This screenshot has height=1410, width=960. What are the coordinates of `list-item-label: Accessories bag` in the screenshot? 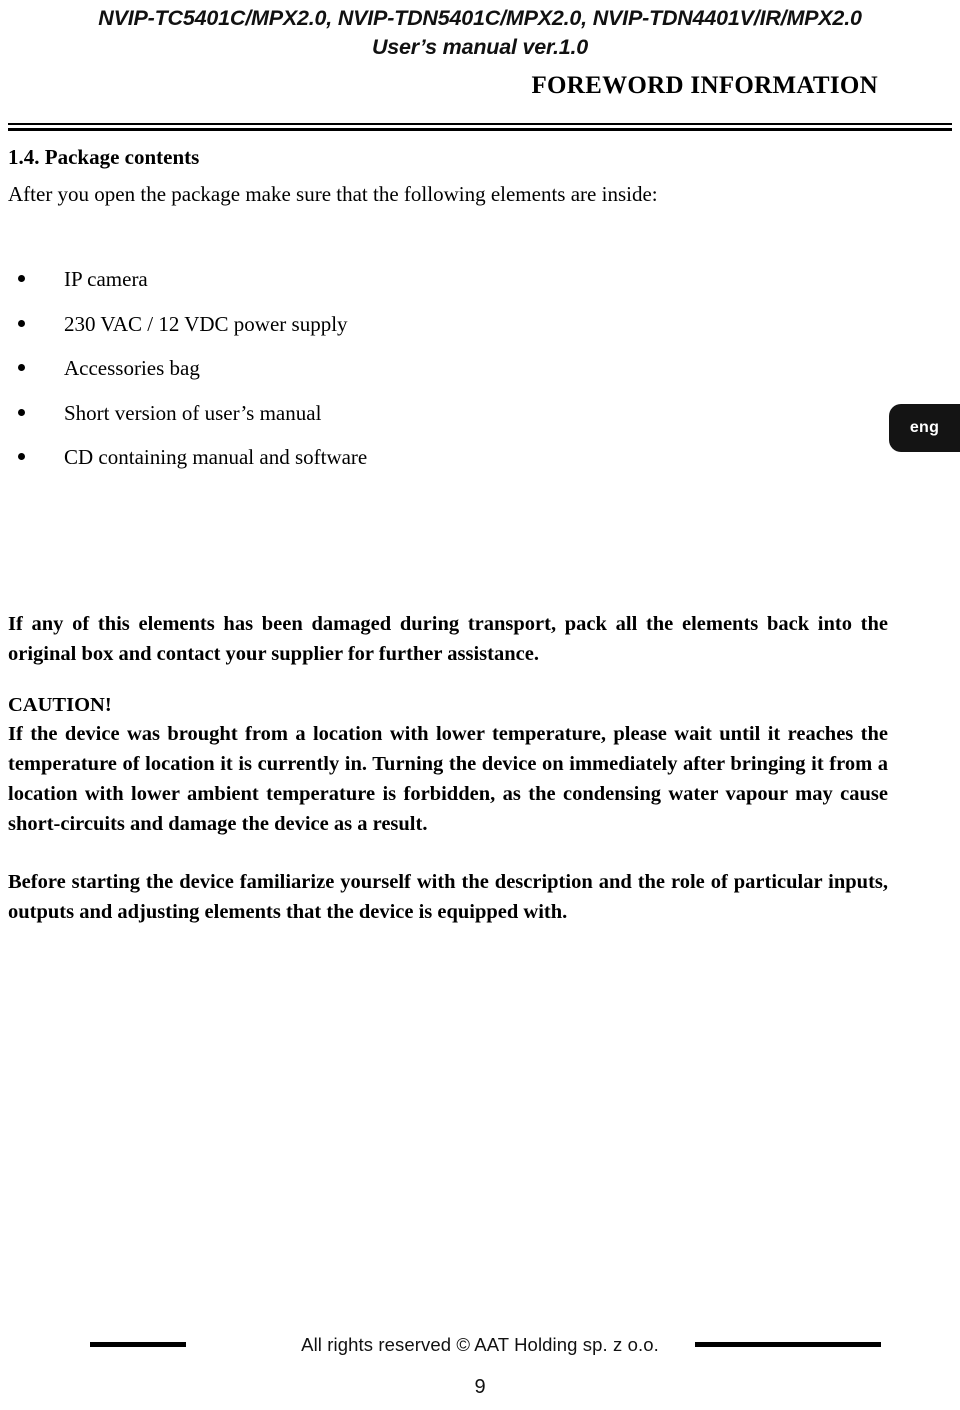 It's located at (132, 368).